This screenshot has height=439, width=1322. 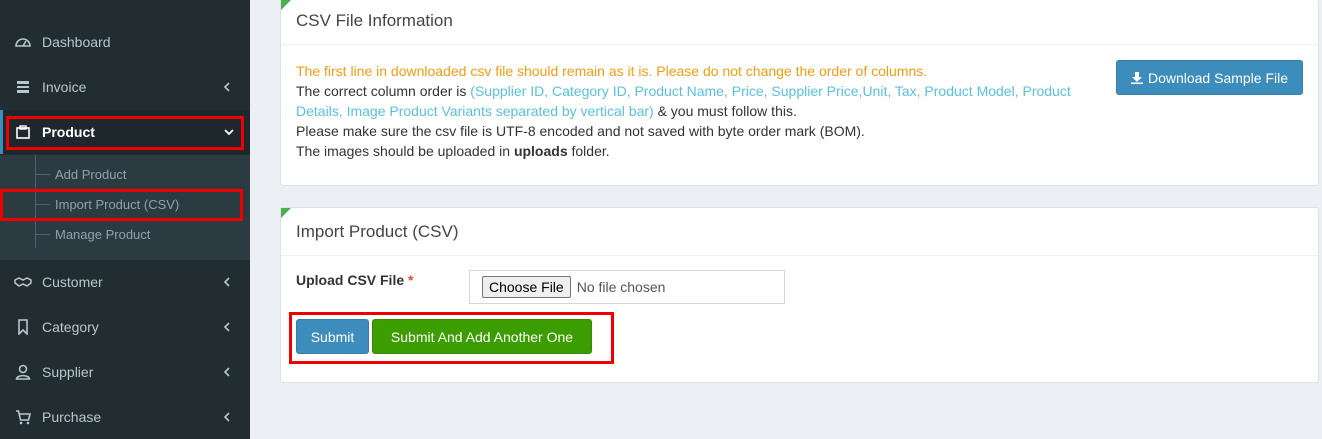 What do you see at coordinates (1139, 77) in the screenshot?
I see `download-icon` at bounding box center [1139, 77].